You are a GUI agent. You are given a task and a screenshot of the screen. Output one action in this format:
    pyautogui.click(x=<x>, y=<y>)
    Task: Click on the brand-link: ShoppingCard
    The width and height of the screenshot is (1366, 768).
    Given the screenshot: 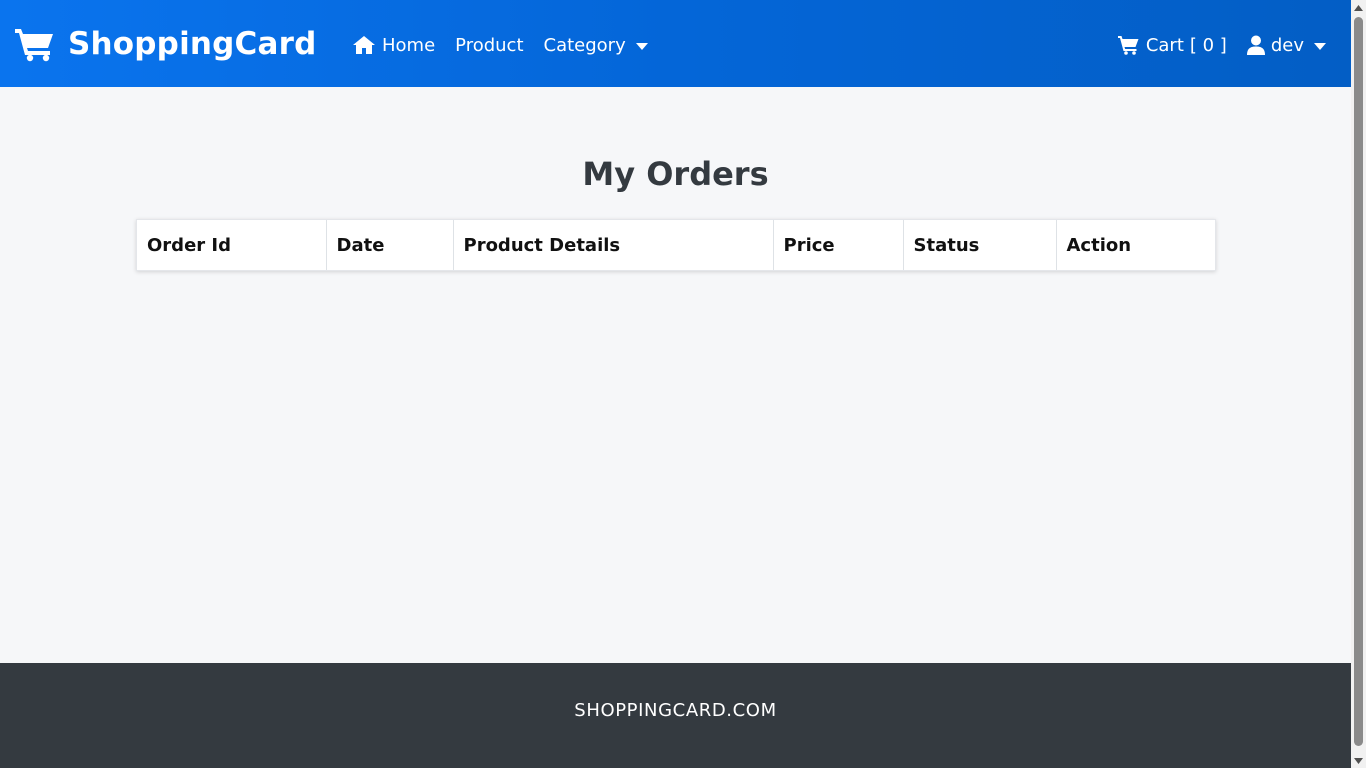 What is the action you would take?
    pyautogui.click(x=165, y=44)
    